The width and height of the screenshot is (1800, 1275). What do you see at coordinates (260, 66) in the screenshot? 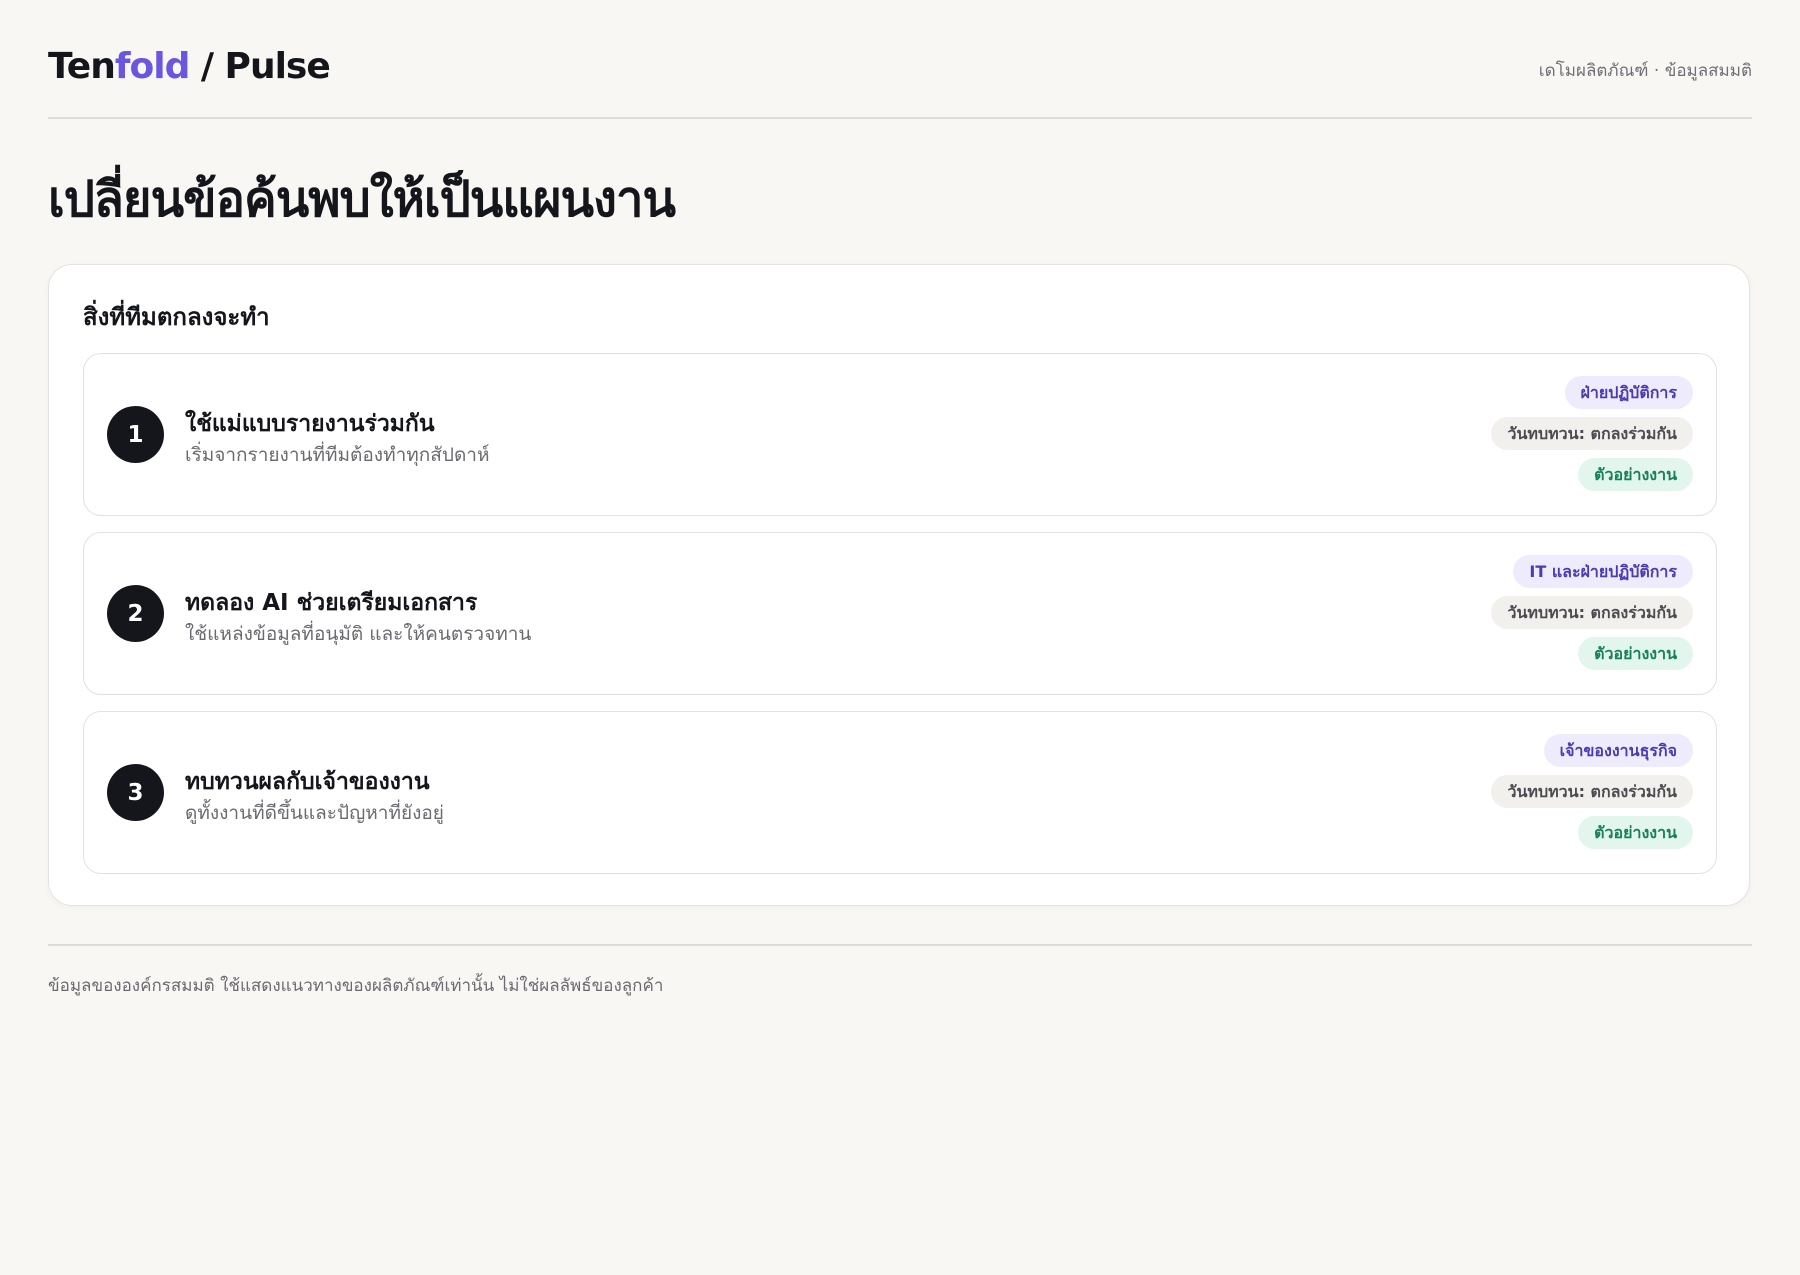
I see `brand-suffix: / Pulse` at bounding box center [260, 66].